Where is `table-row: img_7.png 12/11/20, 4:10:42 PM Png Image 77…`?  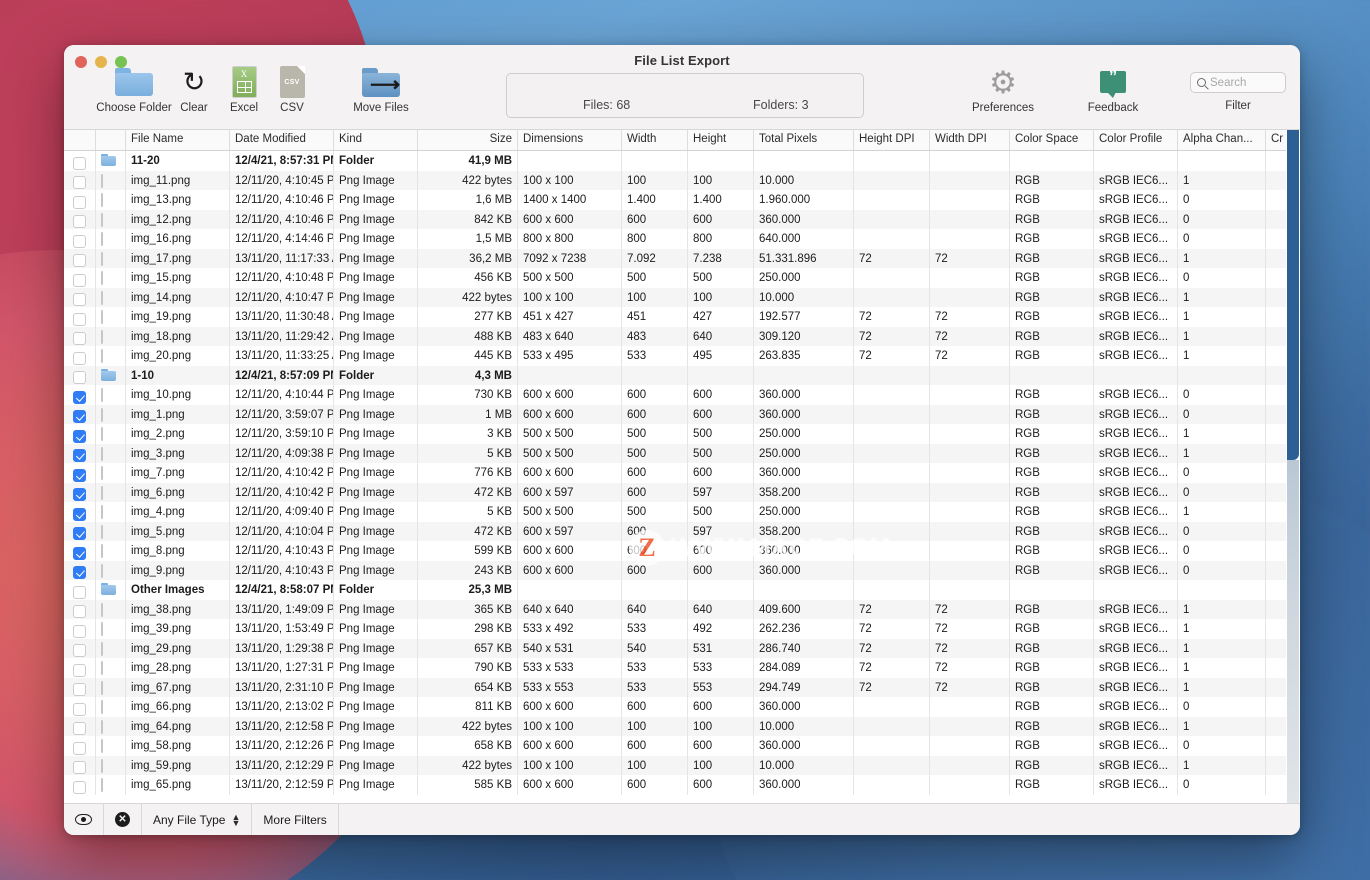
table-row: img_7.png 12/11/20, 4:10:42 PM Png Image 77… is located at coordinates (682, 473).